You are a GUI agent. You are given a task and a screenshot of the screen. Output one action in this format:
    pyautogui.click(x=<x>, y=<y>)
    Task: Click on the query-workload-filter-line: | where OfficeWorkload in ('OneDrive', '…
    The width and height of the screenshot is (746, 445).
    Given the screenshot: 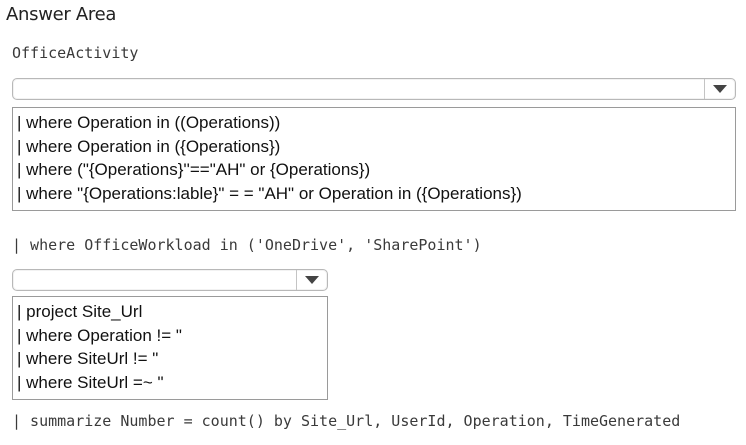 What is the action you would take?
    pyautogui.click(x=247, y=245)
    